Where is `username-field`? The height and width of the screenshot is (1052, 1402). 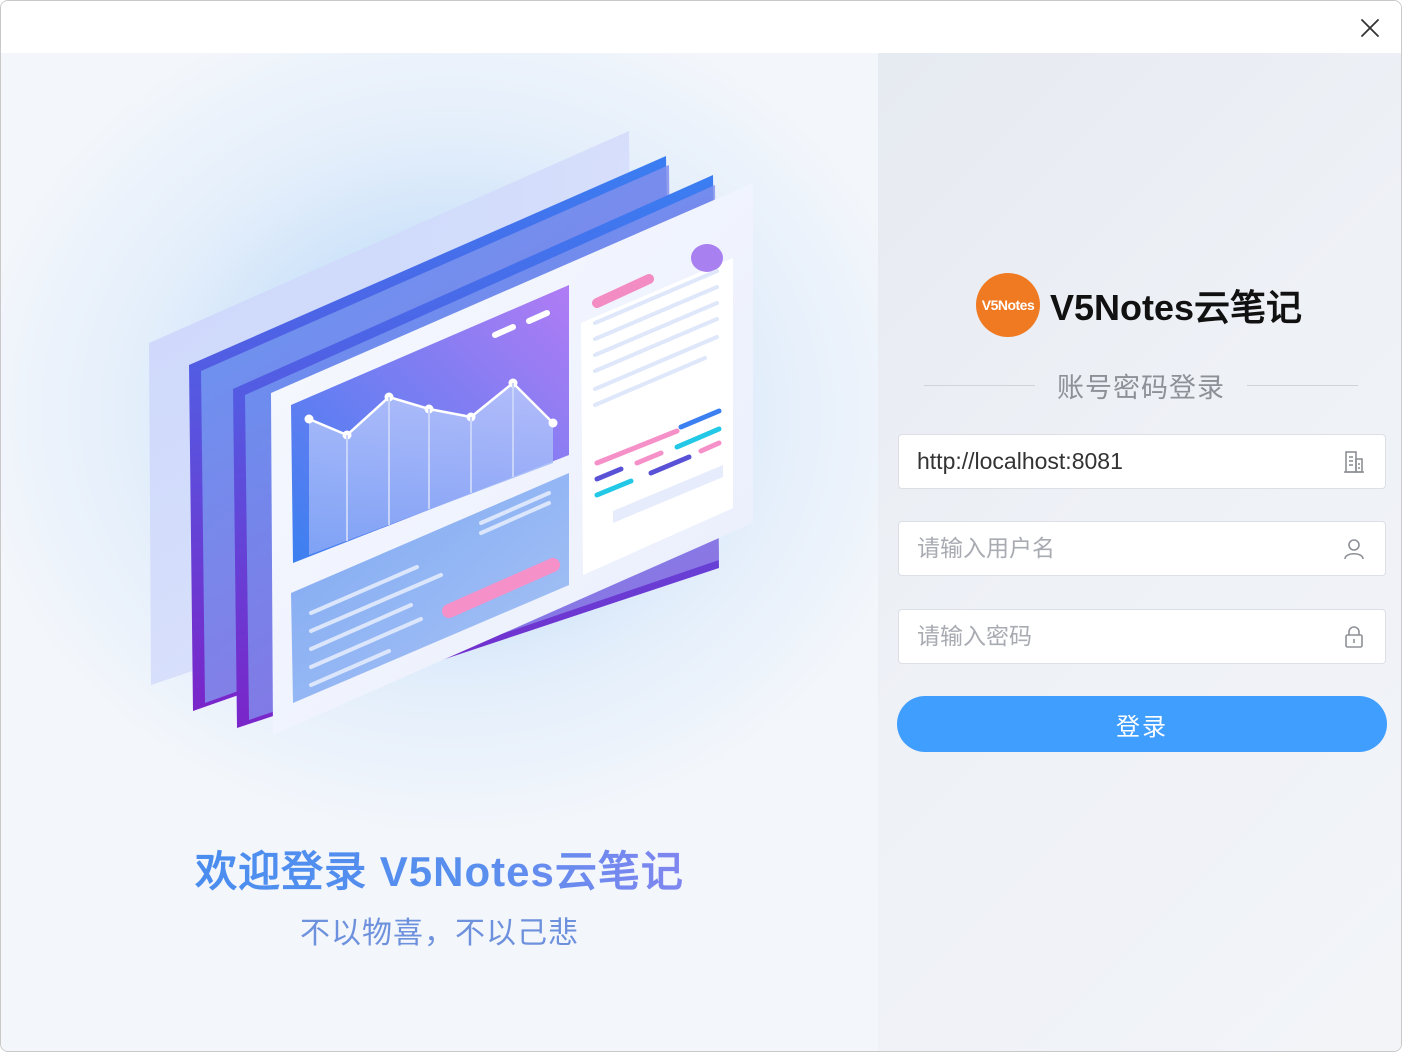 username-field is located at coordinates (1142, 548).